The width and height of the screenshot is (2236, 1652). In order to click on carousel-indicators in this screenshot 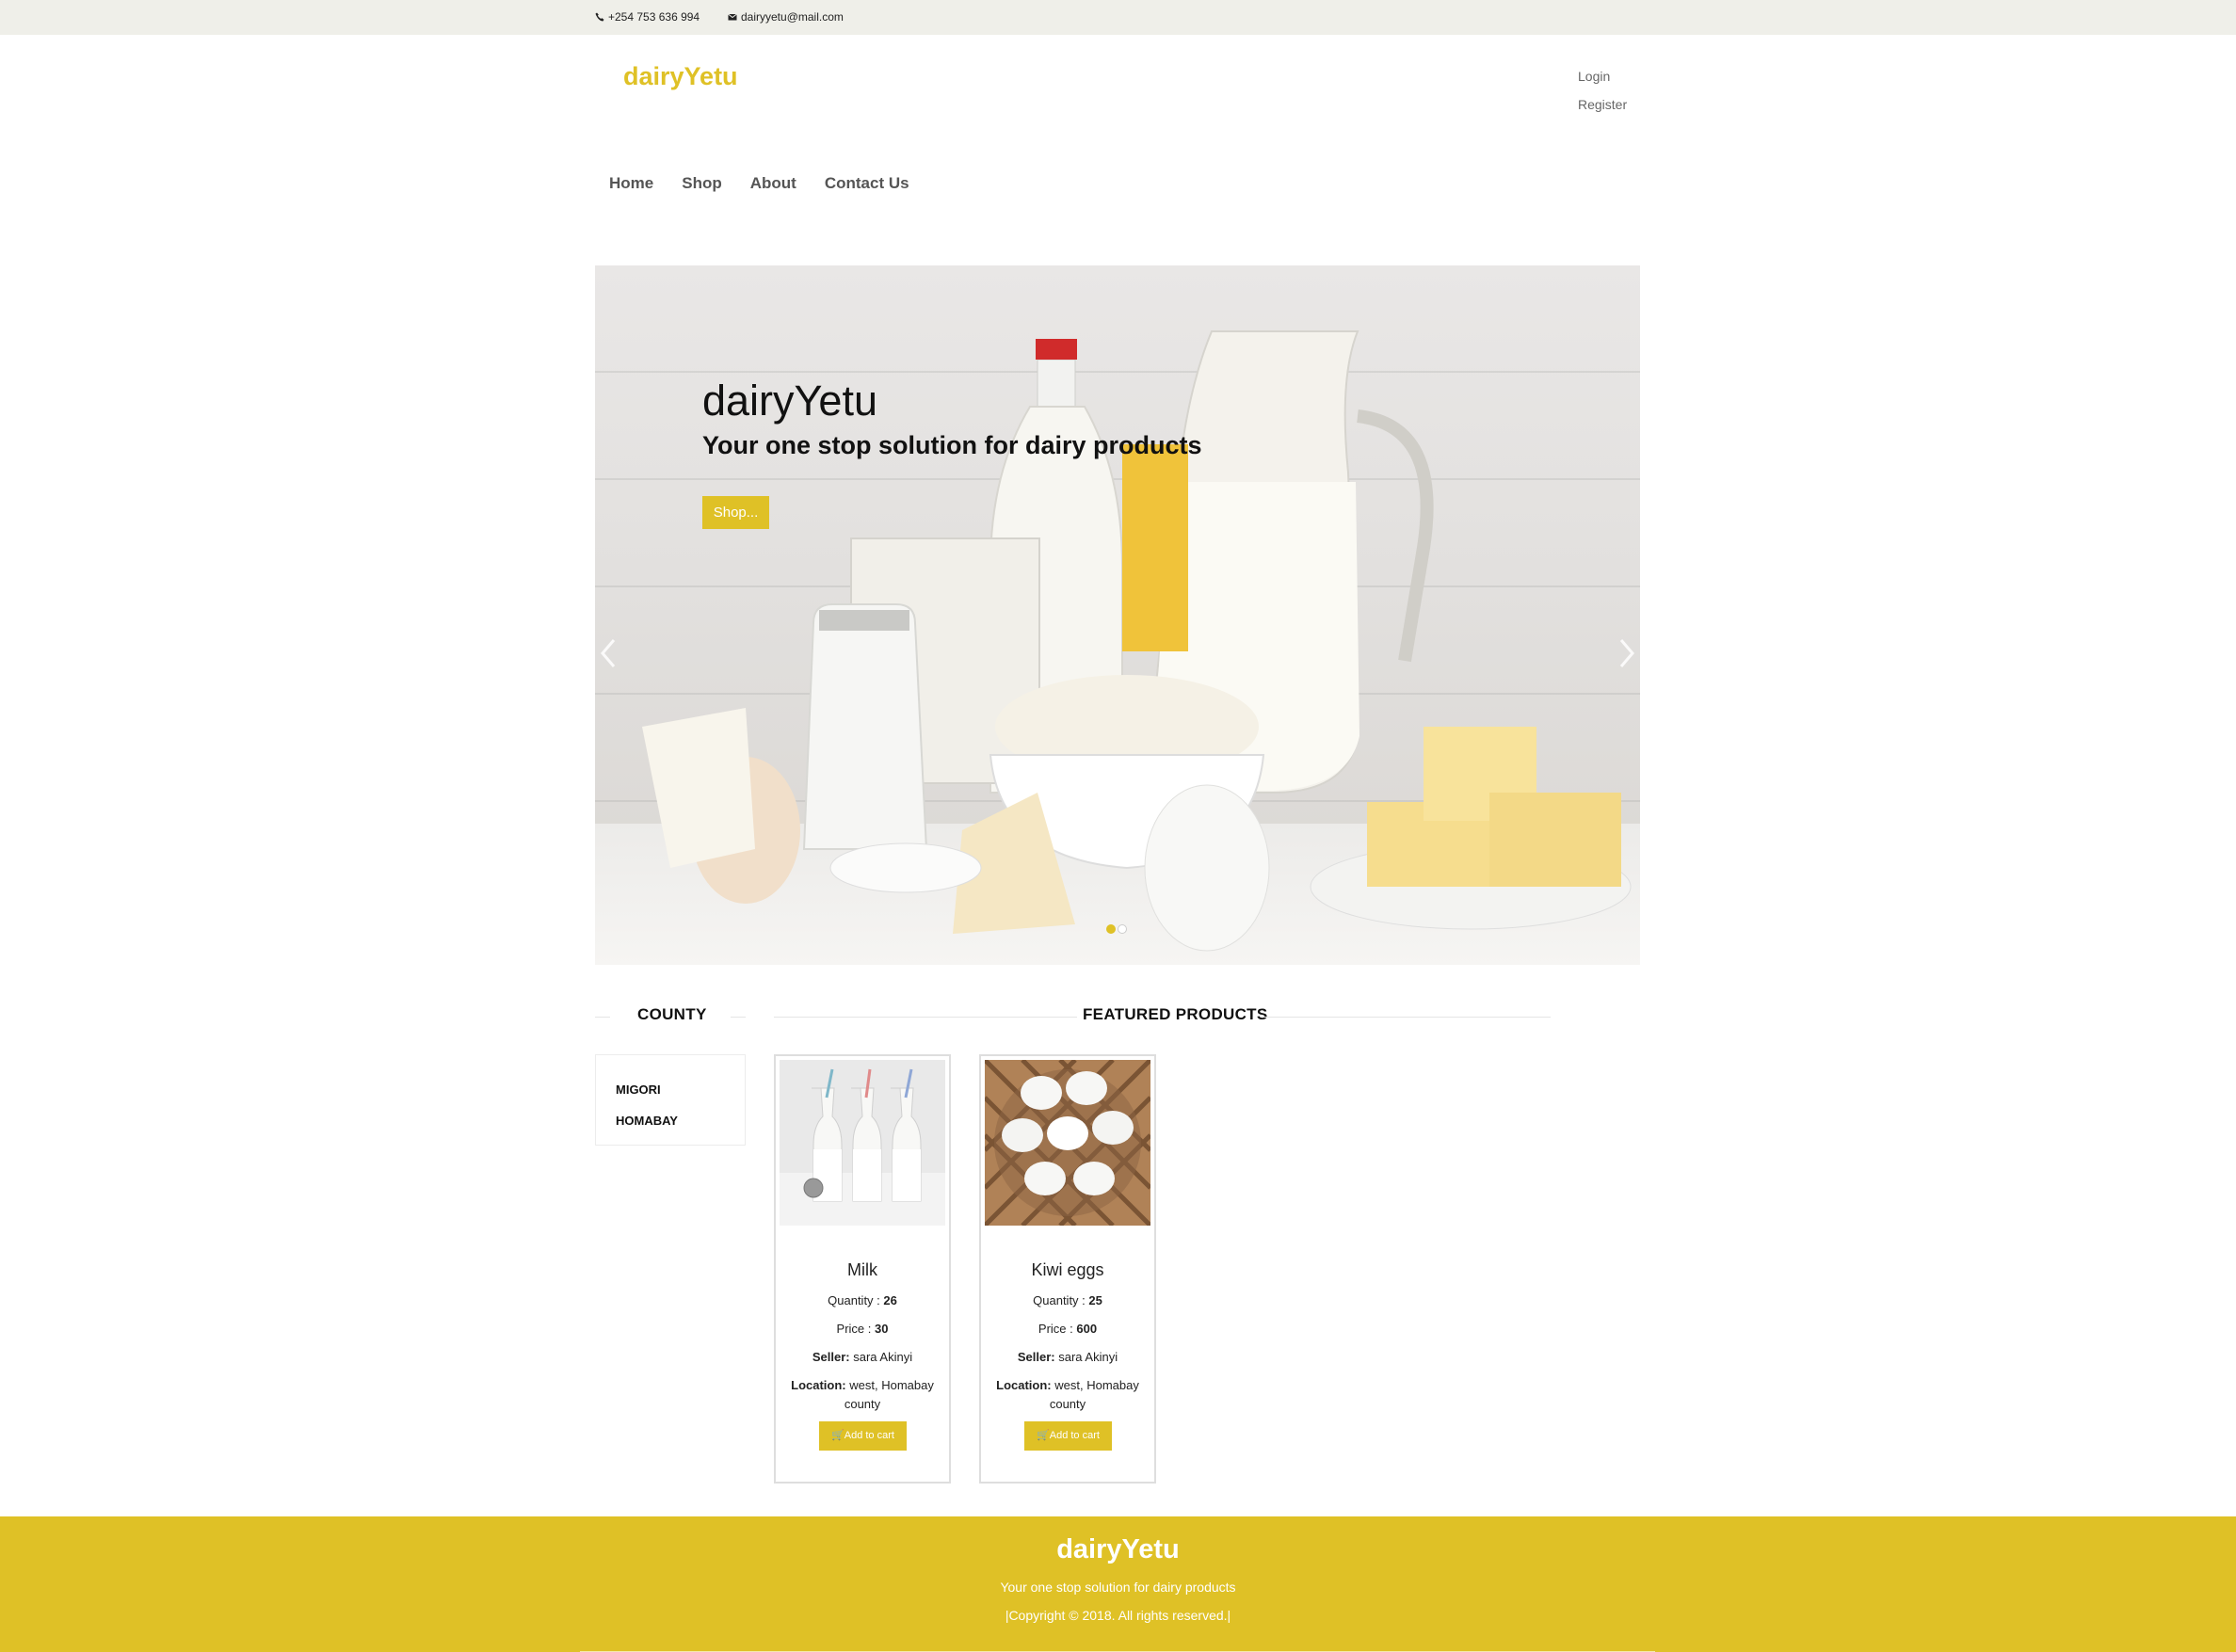, I will do `click(1116, 929)`.